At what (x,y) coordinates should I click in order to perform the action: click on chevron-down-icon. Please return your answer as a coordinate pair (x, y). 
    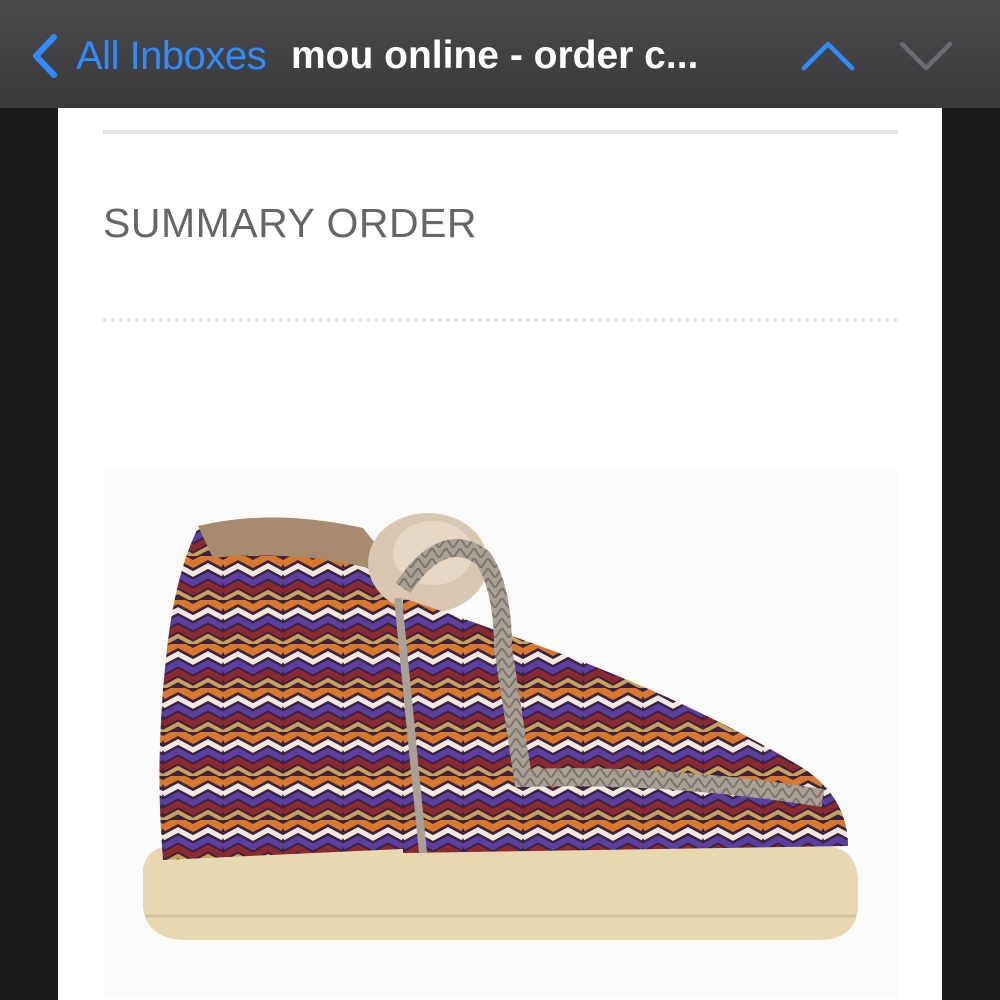
    Looking at the image, I should click on (926, 56).